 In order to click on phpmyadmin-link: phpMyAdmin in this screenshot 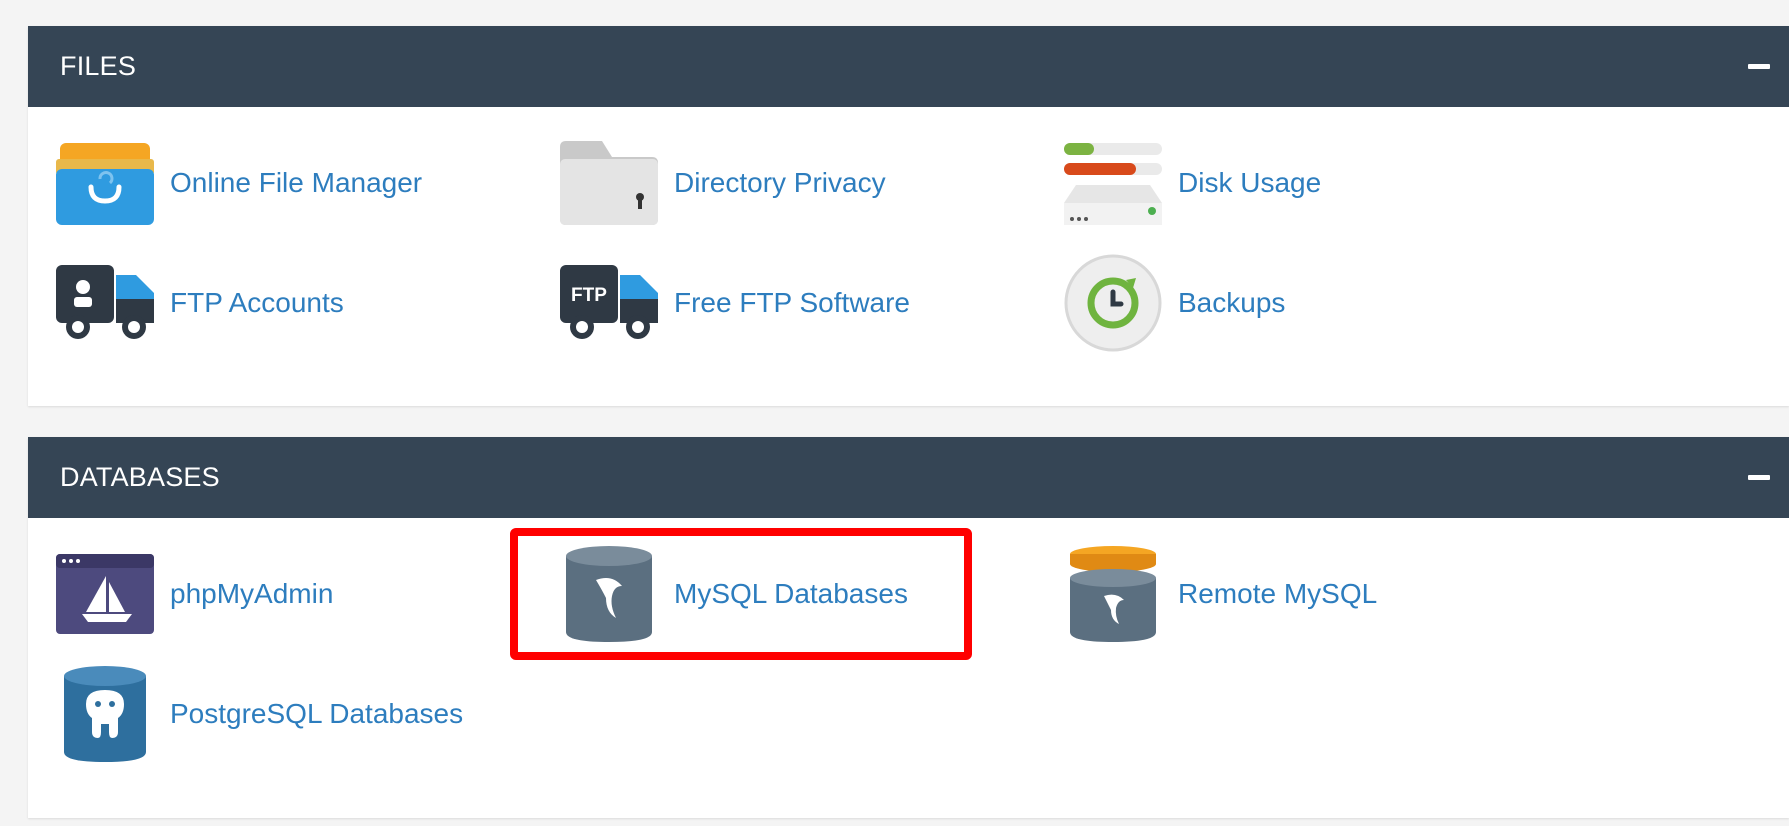, I will do `click(194, 594)`.